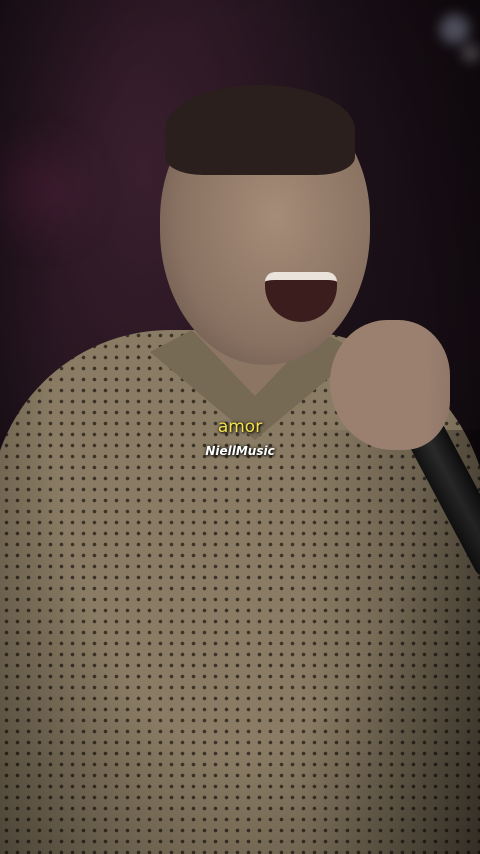 Image resolution: width=480 pixels, height=854 pixels. I want to click on lyric-caption: amor, so click(240, 427).